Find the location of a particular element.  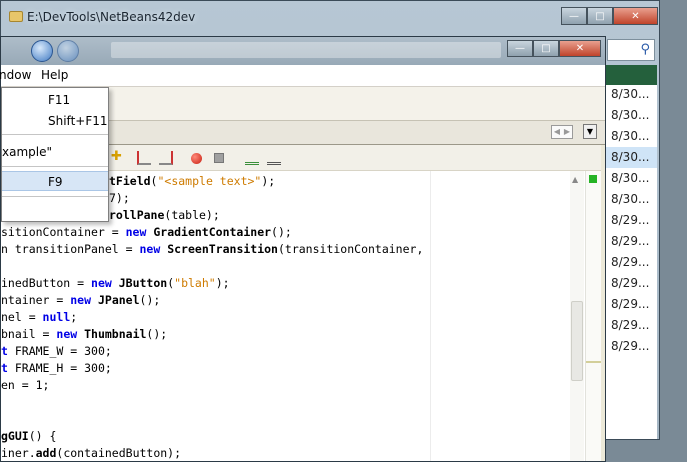

tab-list-dropdown: ▼ is located at coordinates (590, 131).